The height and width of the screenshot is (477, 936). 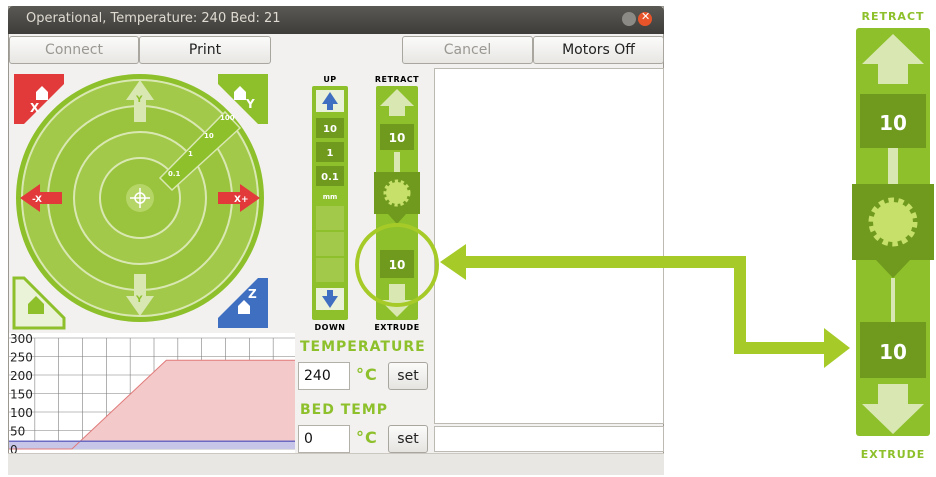 What do you see at coordinates (209, 136) in the screenshot?
I see `step-label-10: 10` at bounding box center [209, 136].